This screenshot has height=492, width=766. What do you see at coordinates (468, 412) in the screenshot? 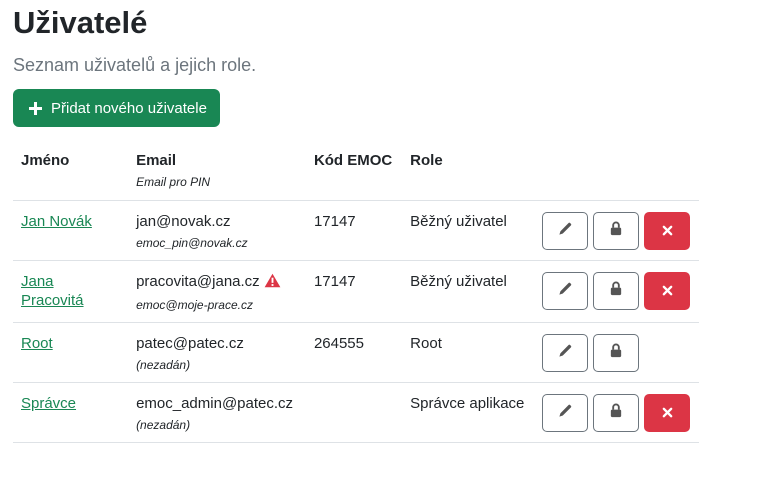
I see `cell-role: Správce aplikace` at bounding box center [468, 412].